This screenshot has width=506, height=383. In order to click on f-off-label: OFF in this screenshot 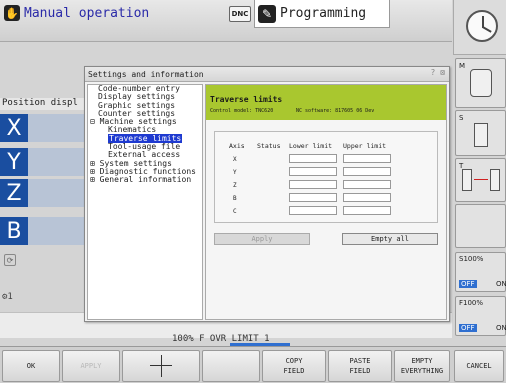, I will do `click(468, 328)`.